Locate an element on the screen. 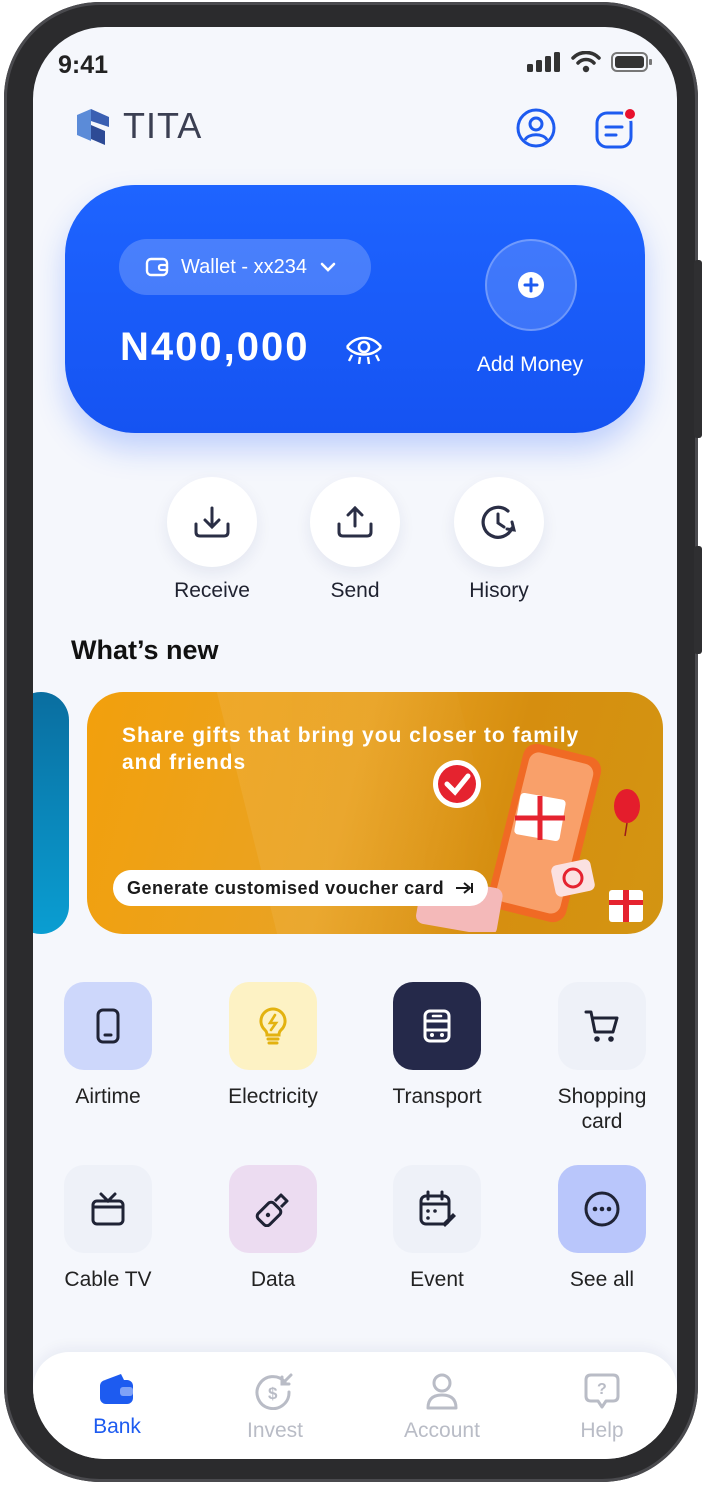  add-money-button is located at coordinates (531, 285).